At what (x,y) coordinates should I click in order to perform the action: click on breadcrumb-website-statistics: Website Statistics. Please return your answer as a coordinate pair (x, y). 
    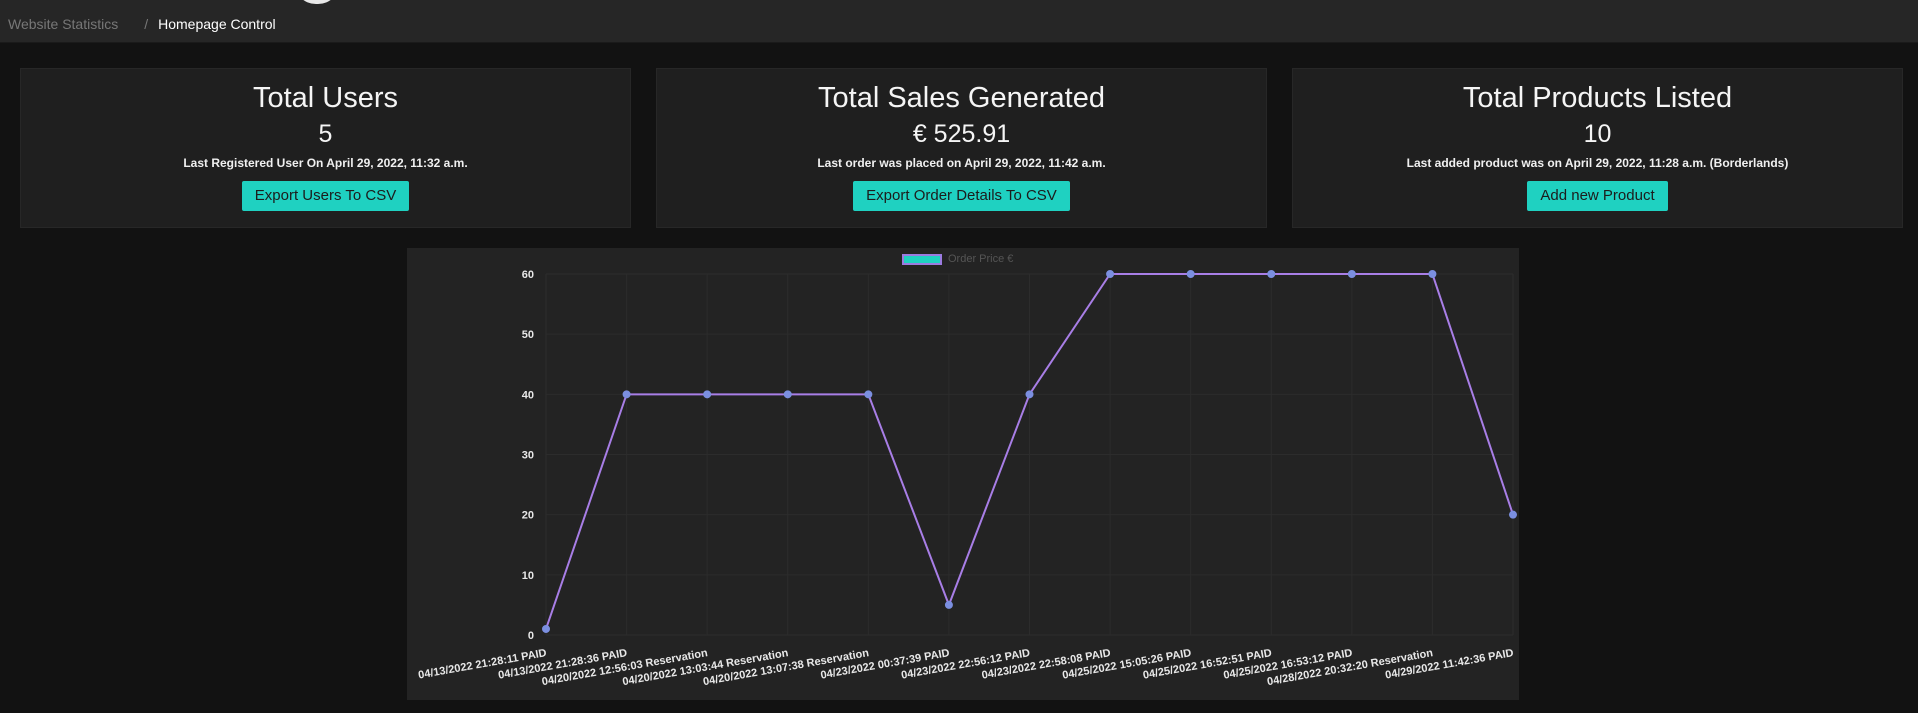
    Looking at the image, I should click on (63, 24).